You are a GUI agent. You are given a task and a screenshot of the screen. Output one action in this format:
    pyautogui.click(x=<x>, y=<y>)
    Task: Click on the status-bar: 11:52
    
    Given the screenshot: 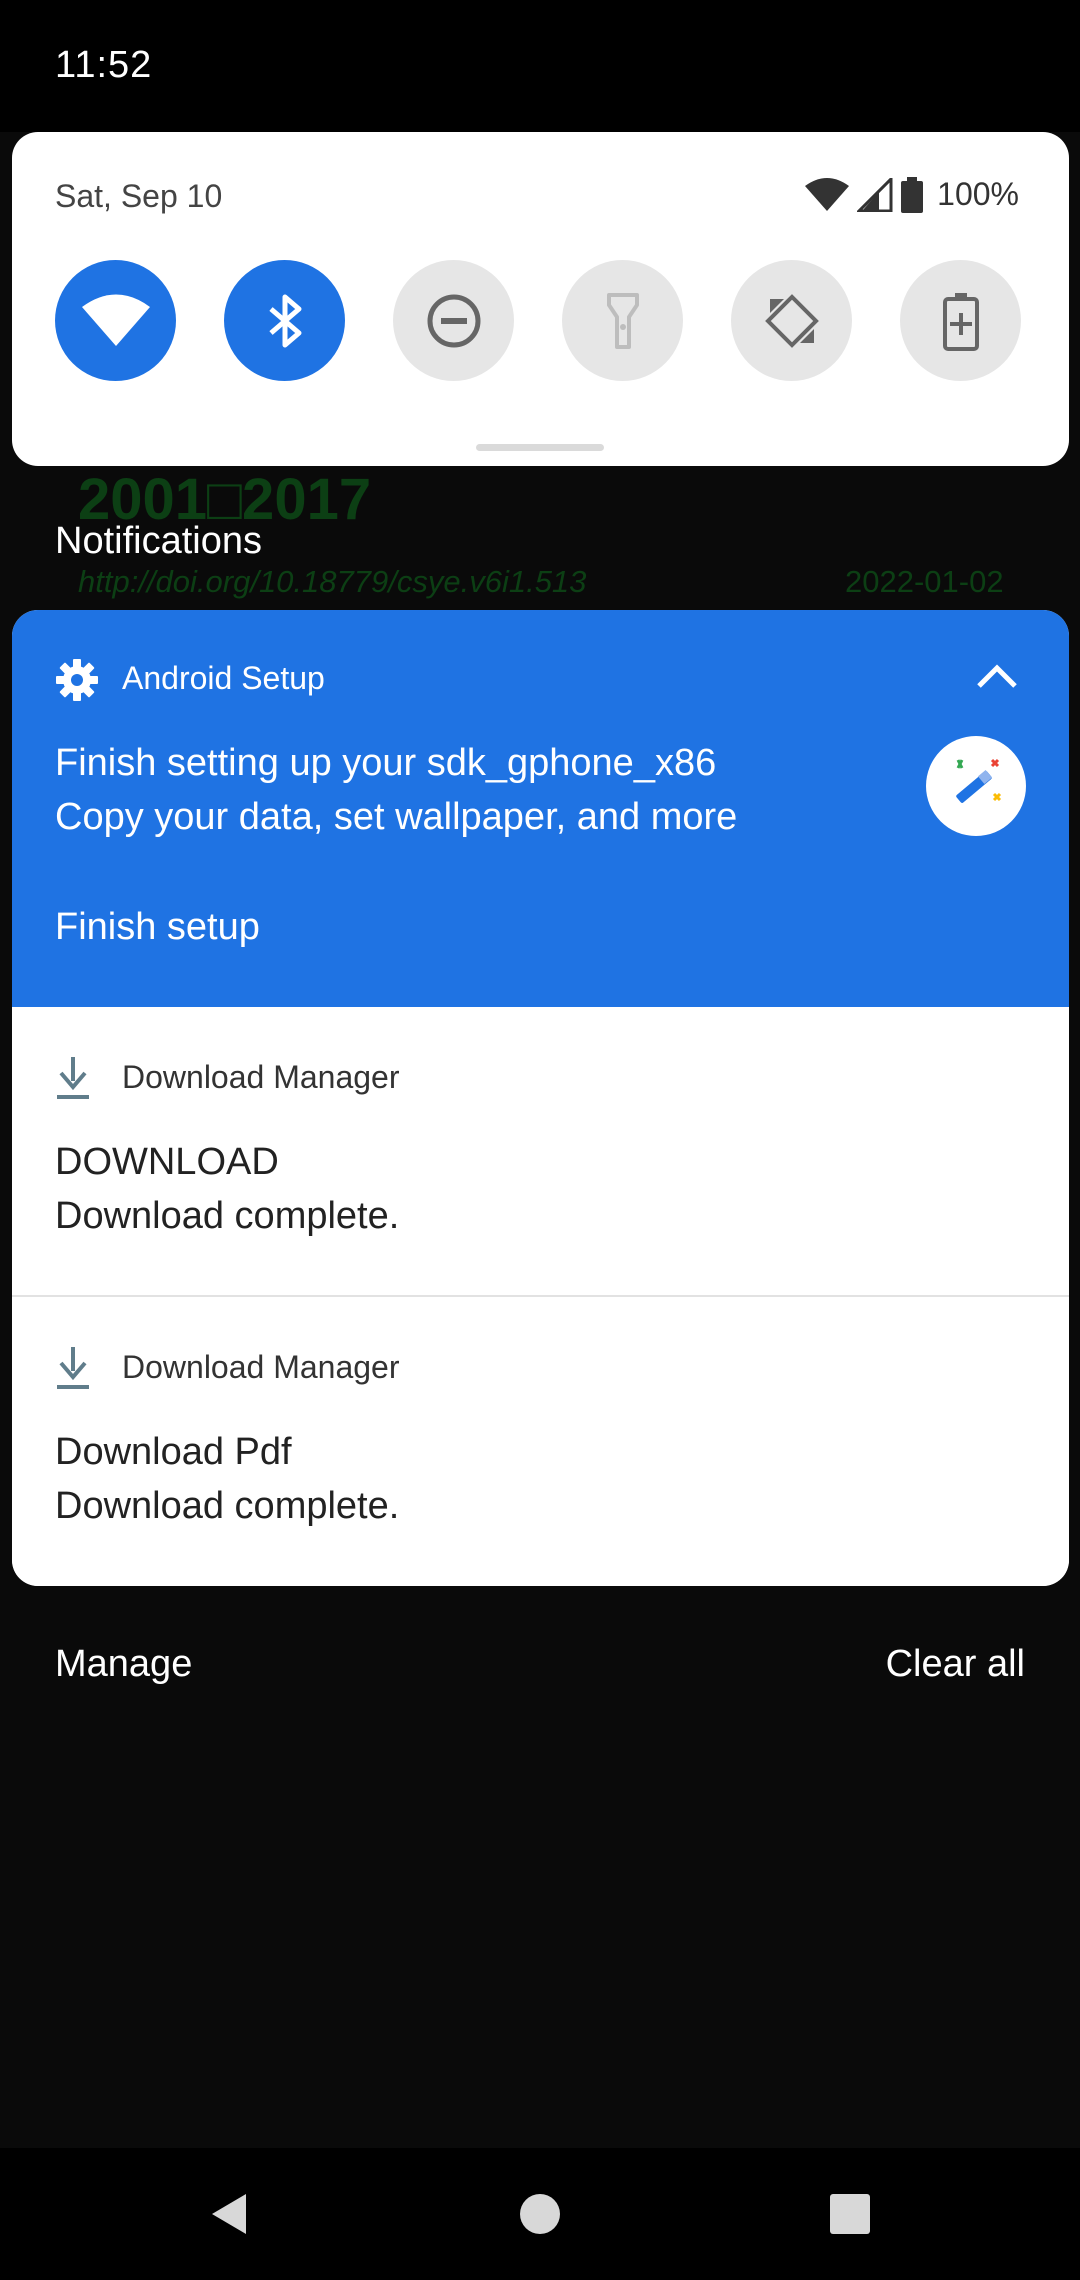 What is the action you would take?
    pyautogui.click(x=540, y=66)
    